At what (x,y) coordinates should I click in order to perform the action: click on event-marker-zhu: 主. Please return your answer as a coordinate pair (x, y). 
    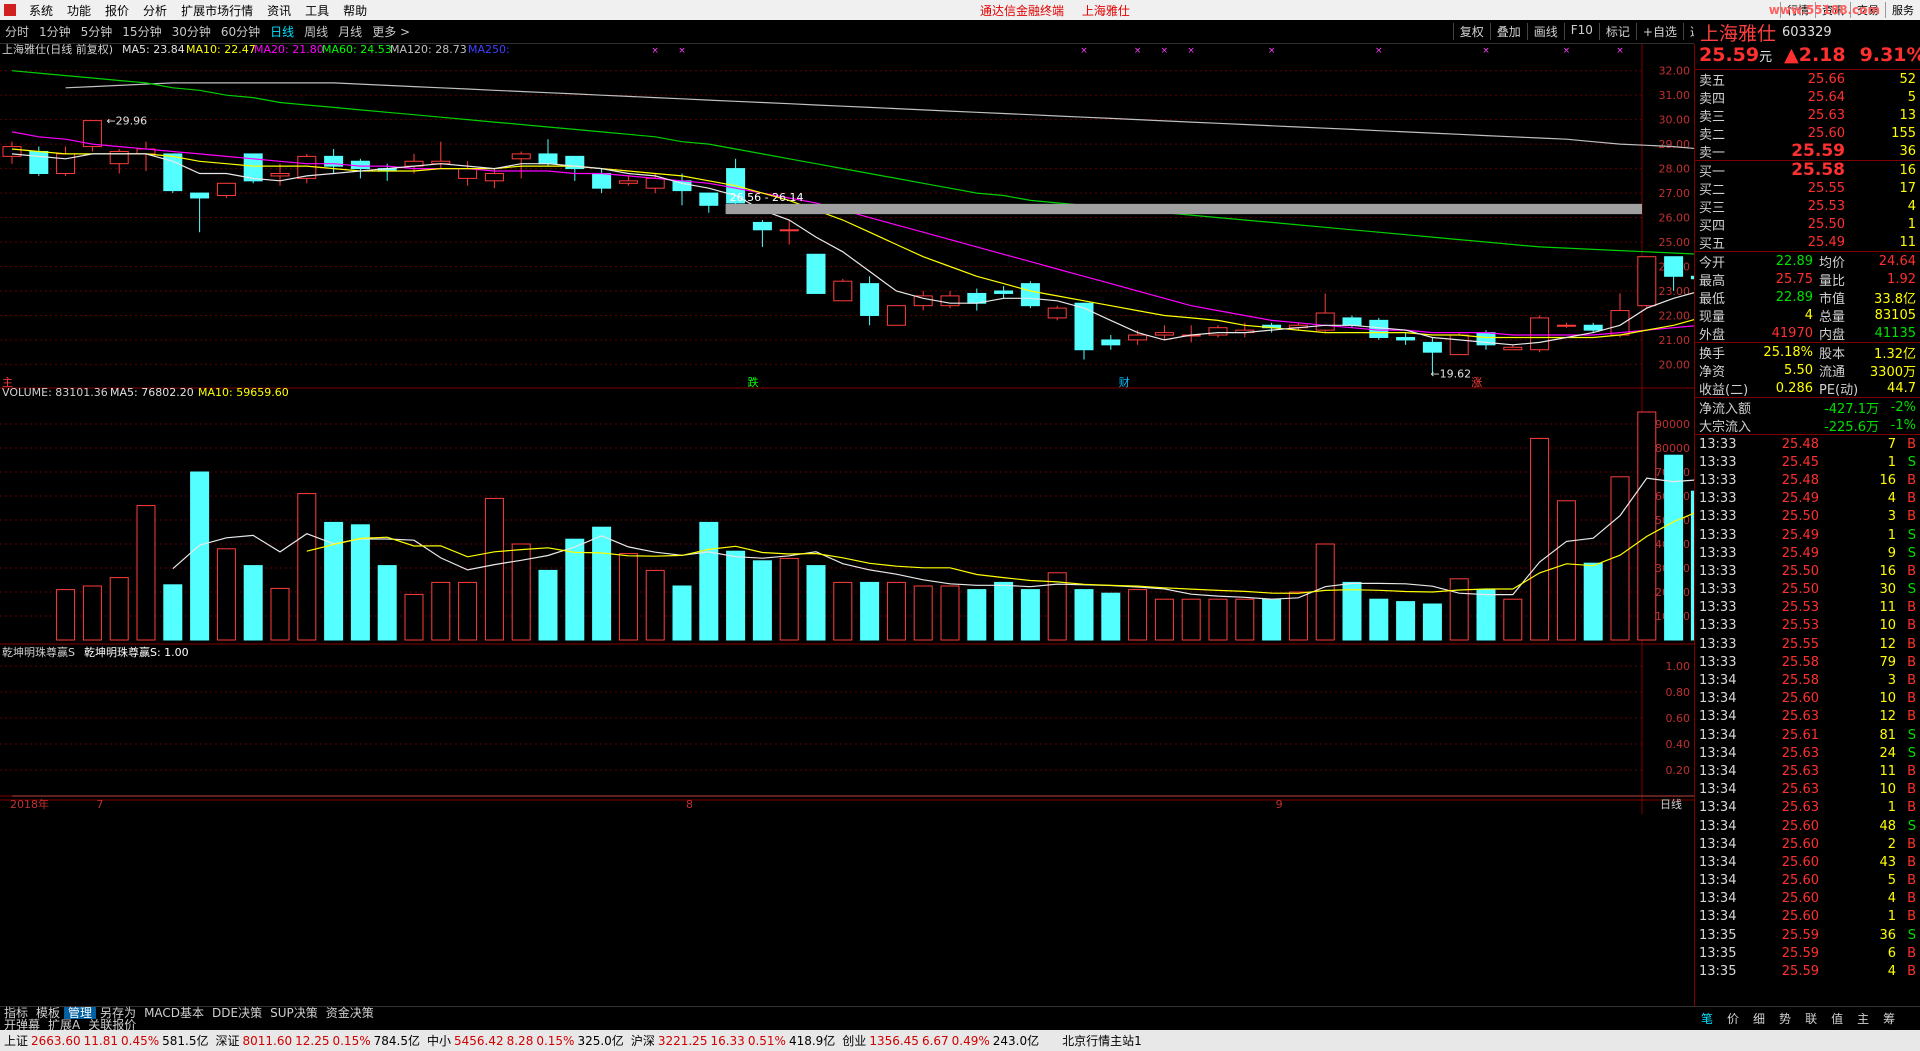
    Looking at the image, I should click on (7, 382).